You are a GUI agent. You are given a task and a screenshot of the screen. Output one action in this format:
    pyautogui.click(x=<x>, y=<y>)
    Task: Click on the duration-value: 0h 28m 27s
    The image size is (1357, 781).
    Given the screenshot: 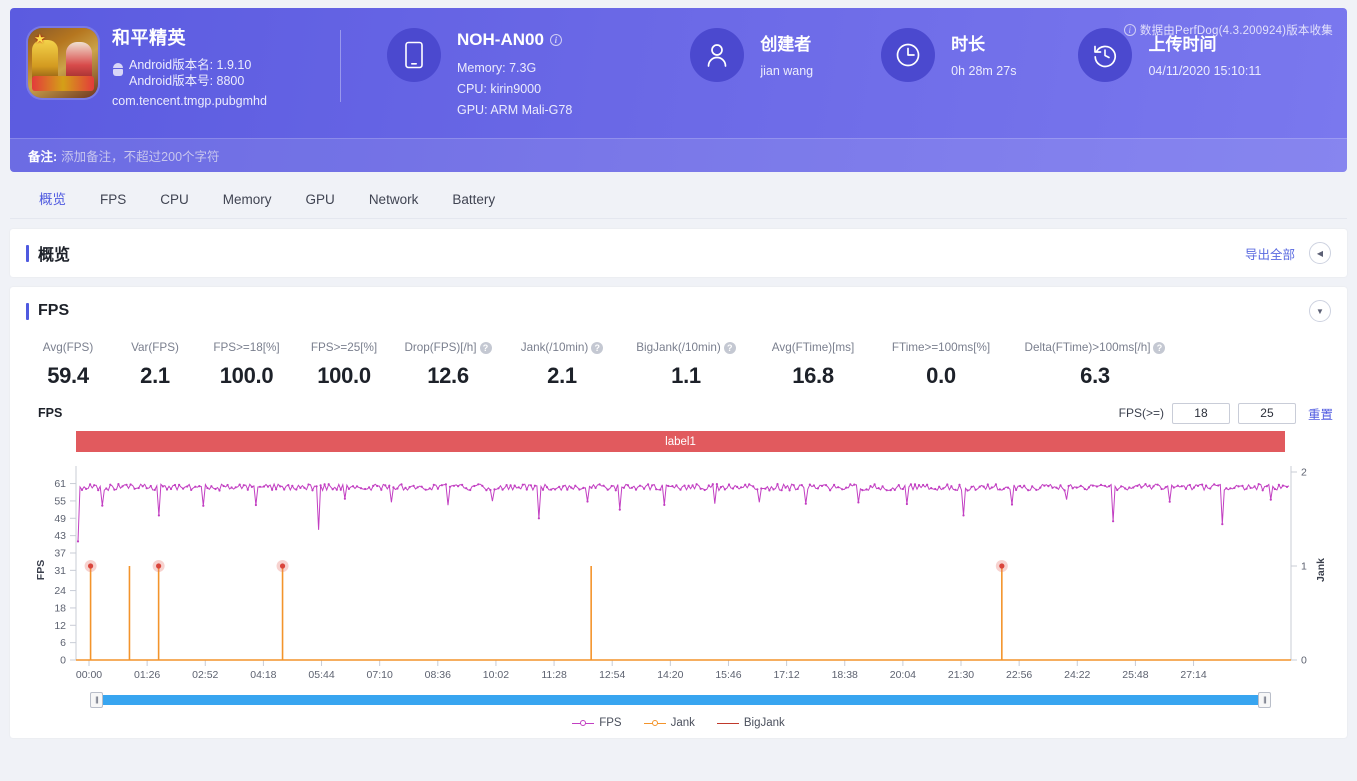 What is the action you would take?
    pyautogui.click(x=984, y=71)
    